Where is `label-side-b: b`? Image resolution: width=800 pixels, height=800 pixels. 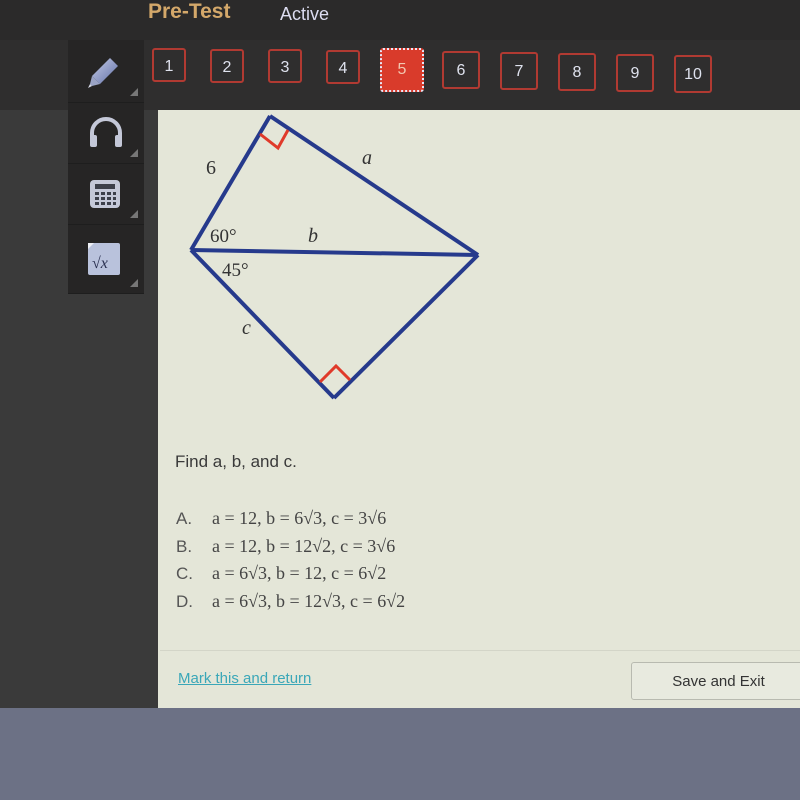 label-side-b: b is located at coordinates (313, 236).